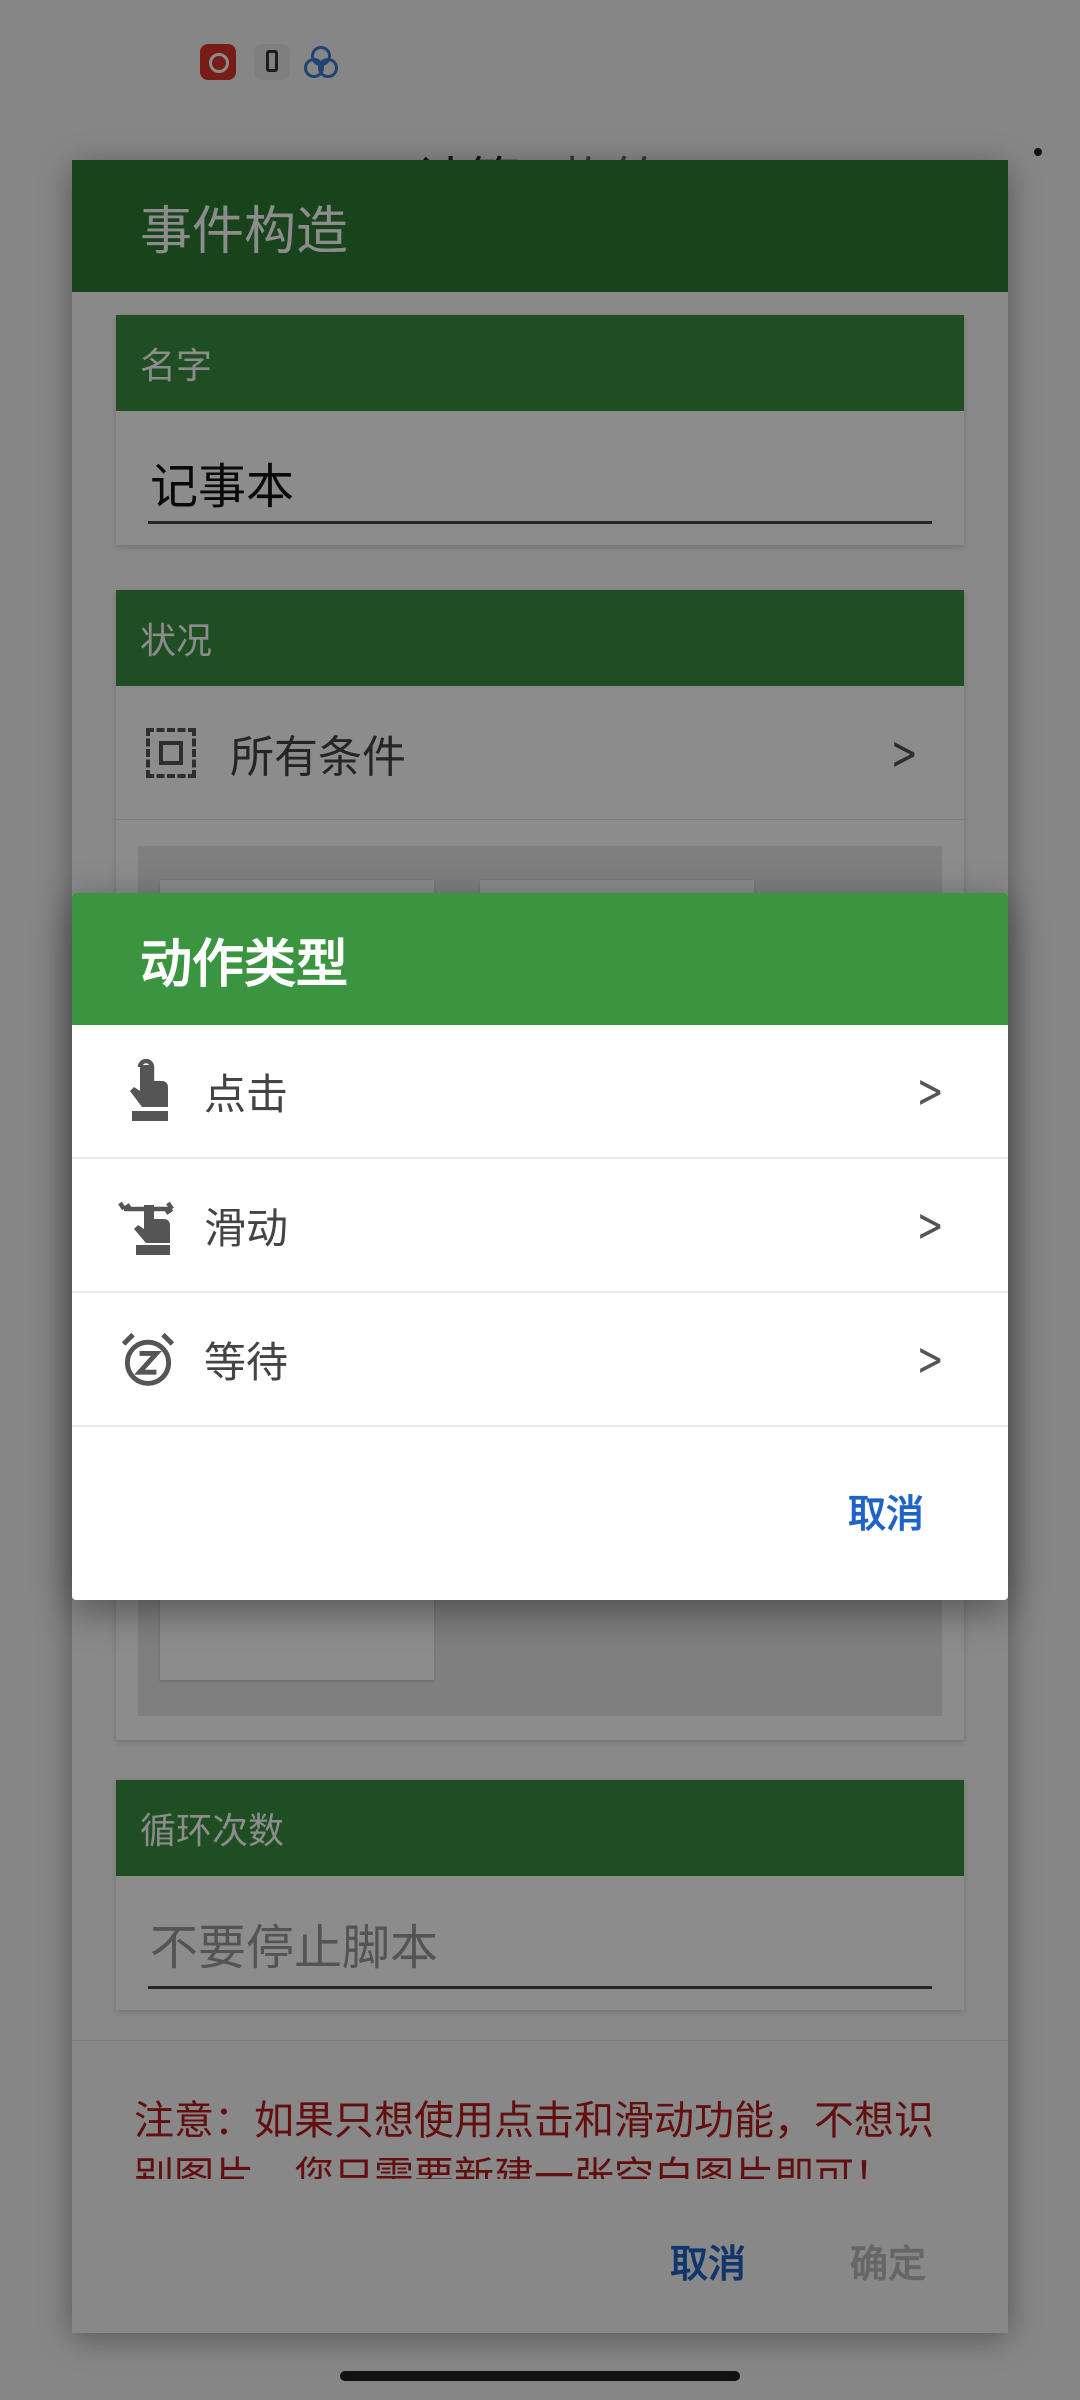 The image size is (1080, 2400). I want to click on action-cancel-button: 取消, so click(886, 1510).